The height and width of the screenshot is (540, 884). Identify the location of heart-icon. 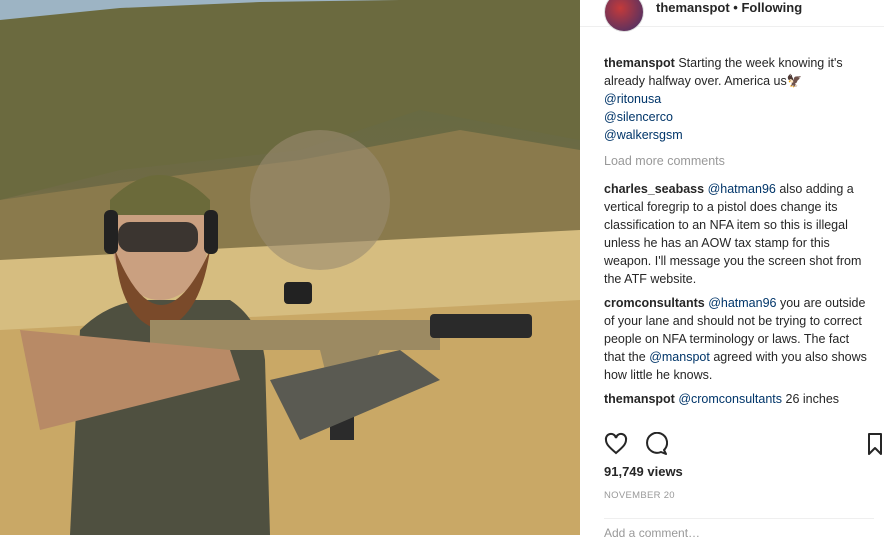
(616, 444).